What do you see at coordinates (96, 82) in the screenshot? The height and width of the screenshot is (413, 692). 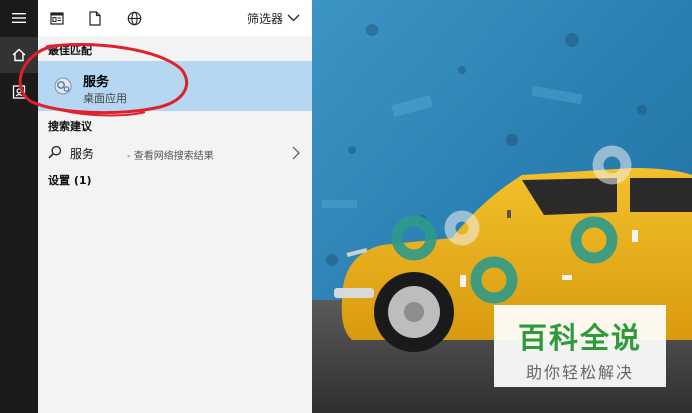 I see `result-title: 服务` at bounding box center [96, 82].